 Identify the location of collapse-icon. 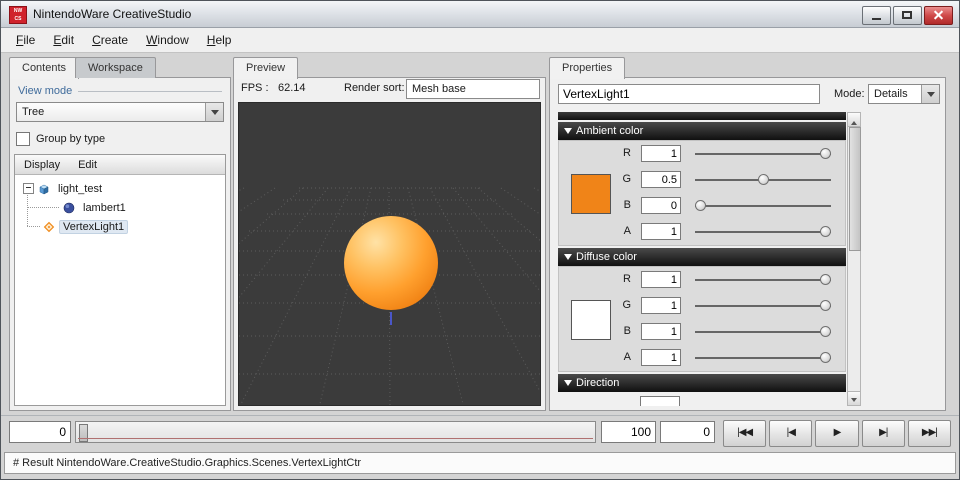
(28, 188).